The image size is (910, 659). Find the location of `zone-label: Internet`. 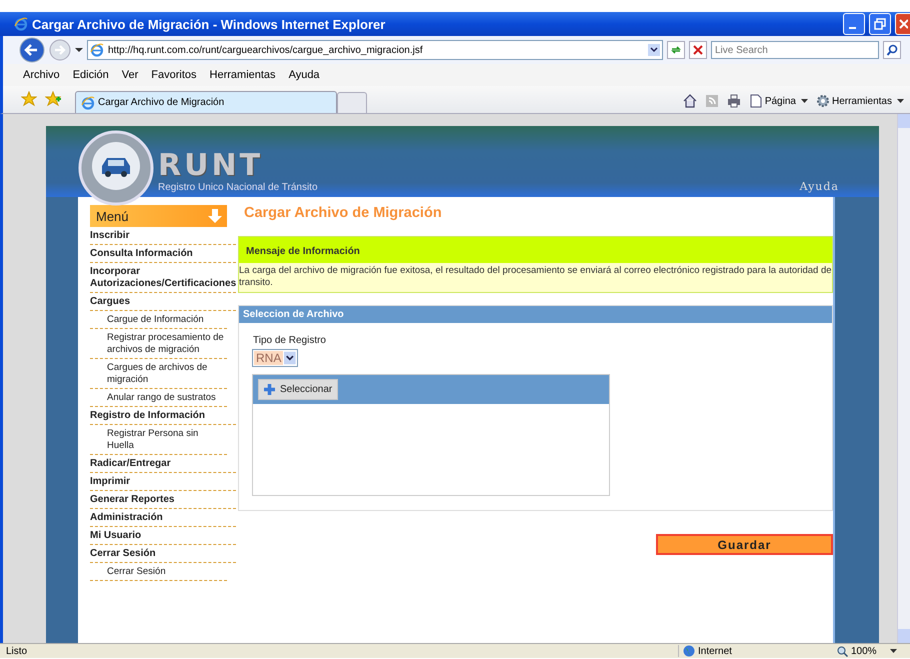

zone-label: Internet is located at coordinates (715, 651).